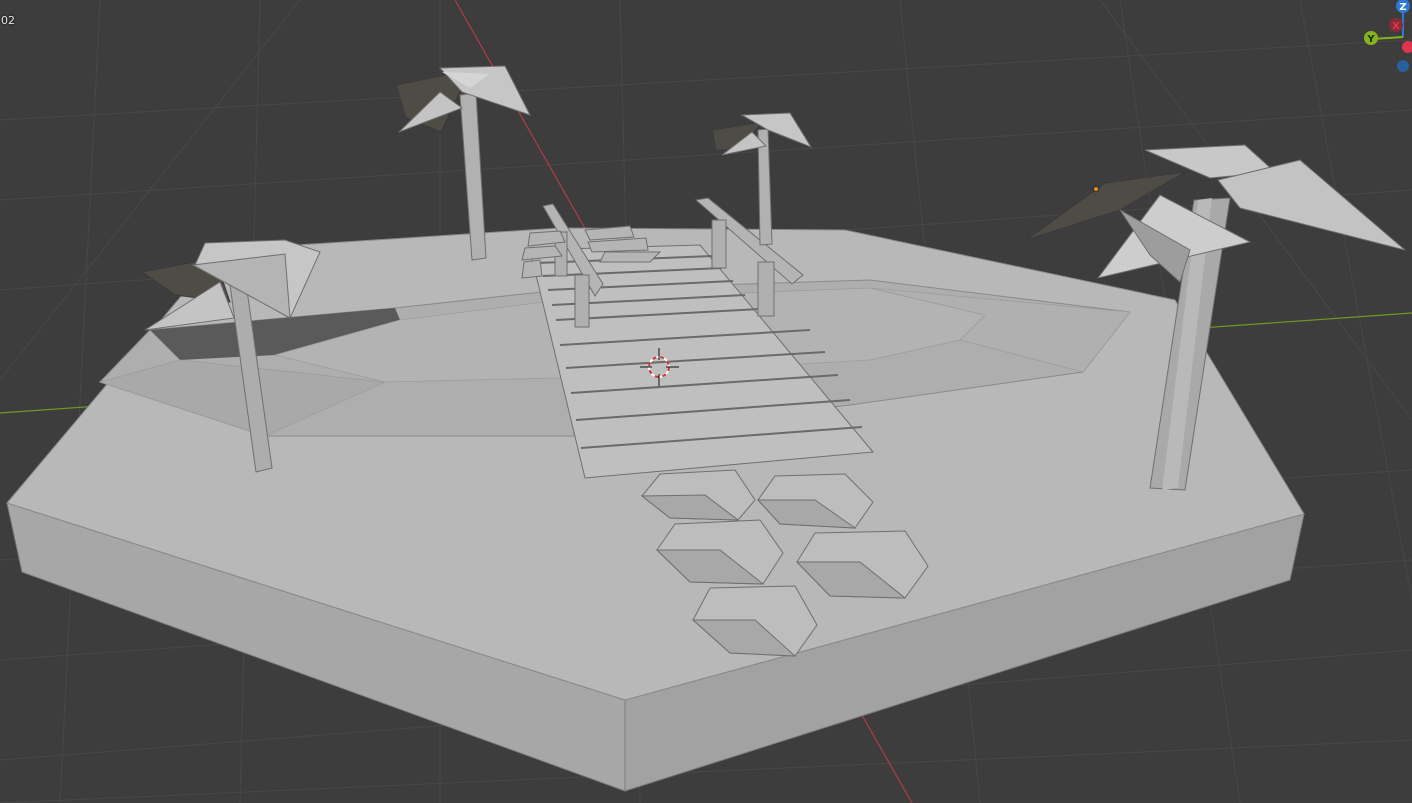 Image resolution: width=1412 pixels, height=803 pixels. I want to click on gizmo-x-label: X, so click(1396, 26).